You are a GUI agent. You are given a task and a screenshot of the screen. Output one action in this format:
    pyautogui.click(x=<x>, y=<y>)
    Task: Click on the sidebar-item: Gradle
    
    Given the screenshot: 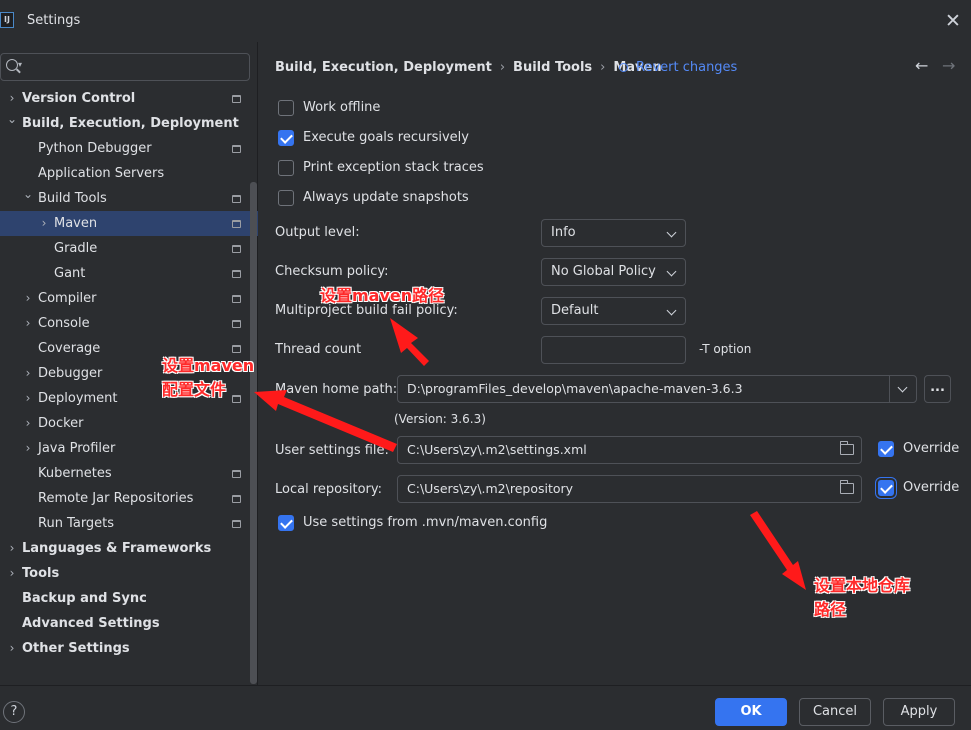 What is the action you would take?
    pyautogui.click(x=129, y=248)
    